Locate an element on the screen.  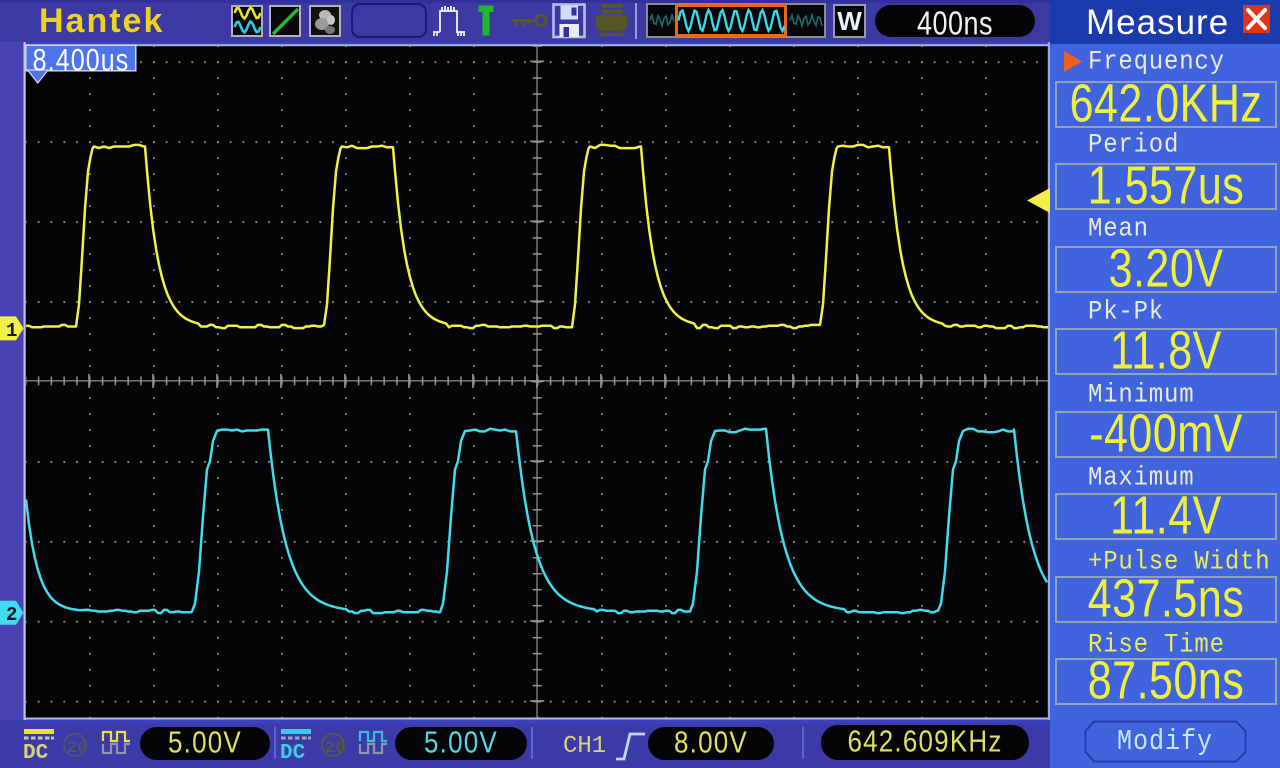
svg-text: 1 is located at coordinates (11, 331).